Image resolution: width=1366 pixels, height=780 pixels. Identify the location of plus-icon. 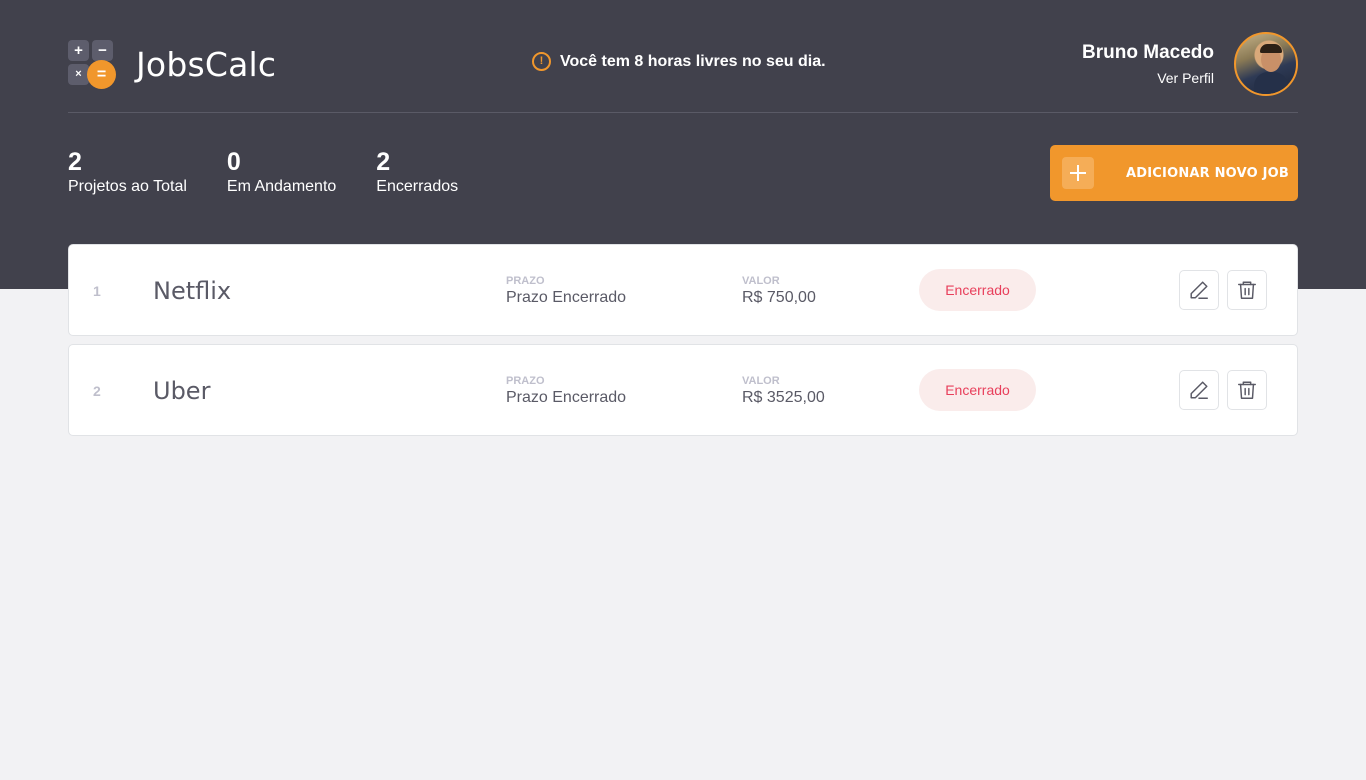
(1078, 173).